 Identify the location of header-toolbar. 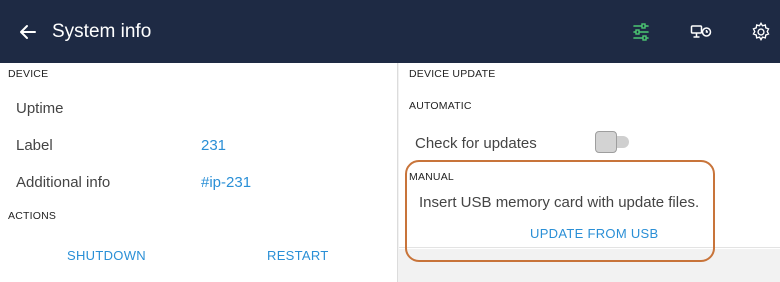
(705, 31).